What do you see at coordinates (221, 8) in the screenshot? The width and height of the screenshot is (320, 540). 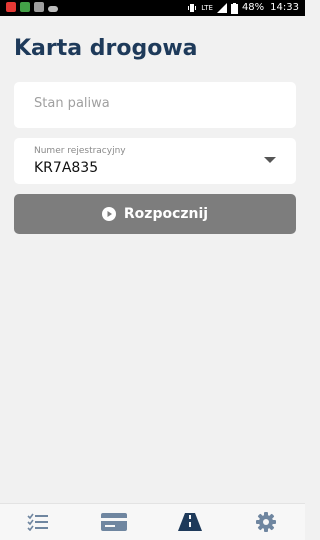 I see `signal-icon` at bounding box center [221, 8].